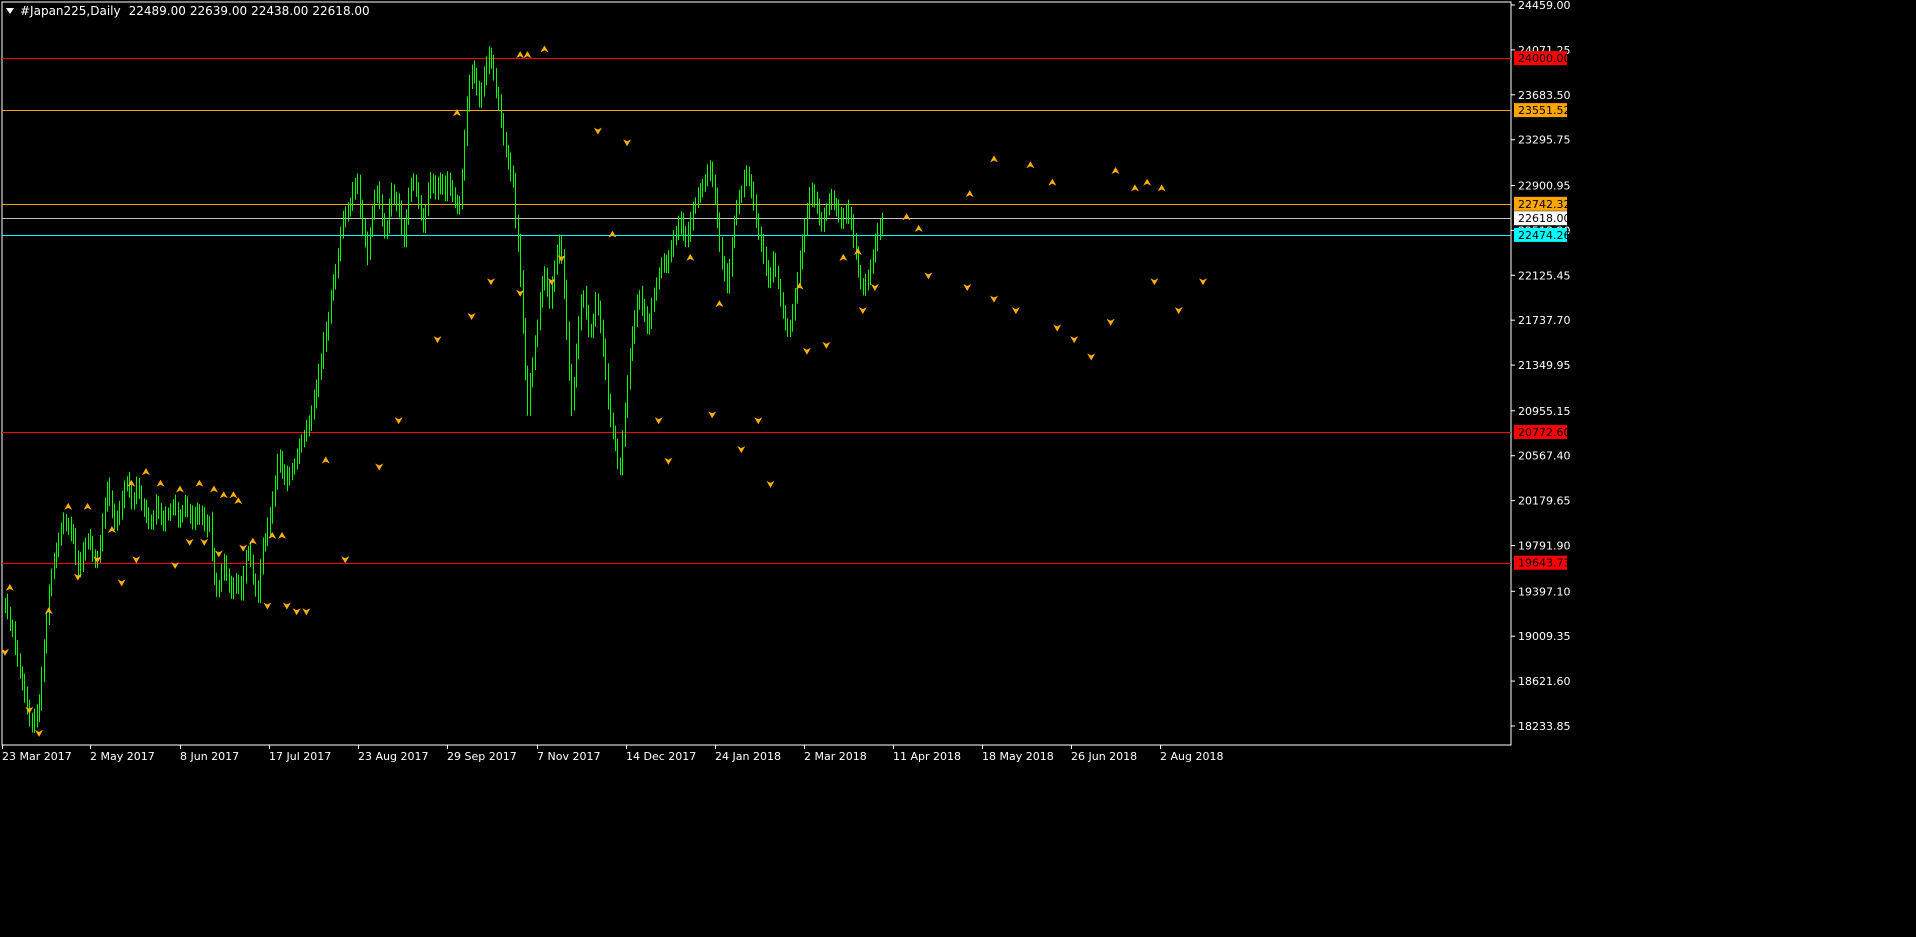 The height and width of the screenshot is (937, 1916). Describe the element at coordinates (1544, 636) in the screenshot. I see `price-axis-label: 19009.35` at that location.